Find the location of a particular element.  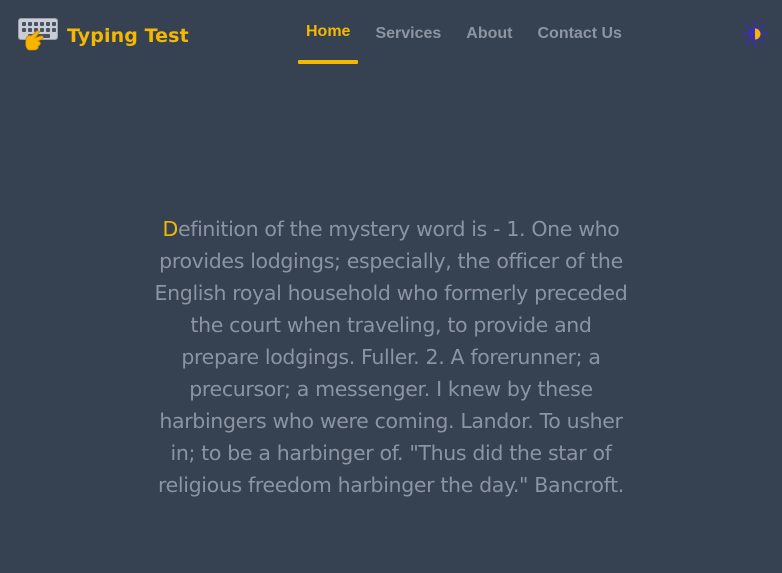

nav-link-about: About is located at coordinates (489, 32).